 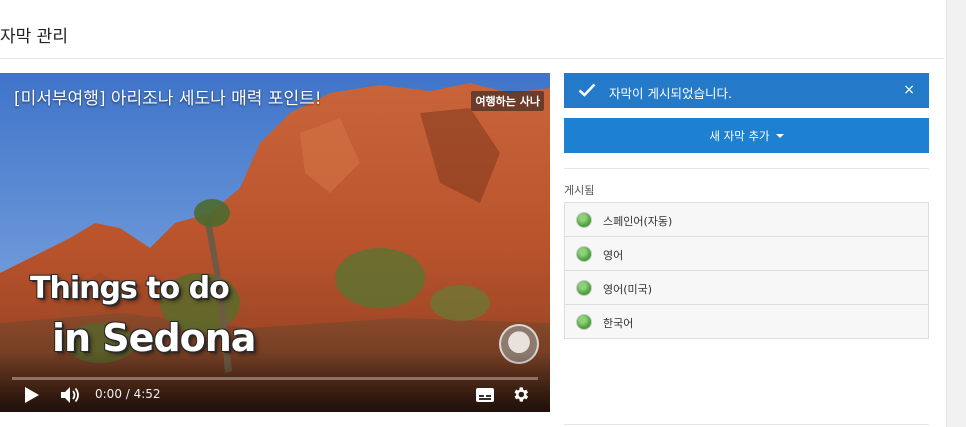 I want to click on thumbnail-caption-line1: Things to do, so click(x=130, y=288).